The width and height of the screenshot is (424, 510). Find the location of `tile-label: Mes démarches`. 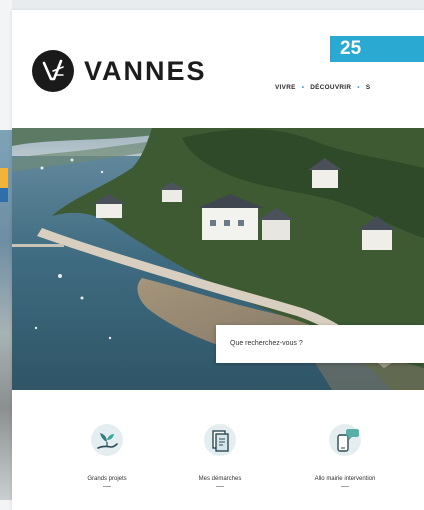

tile-label: Mes démarches is located at coordinates (220, 479).